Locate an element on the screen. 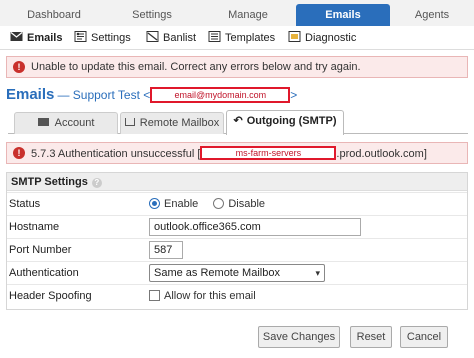 Image resolution: width=474 pixels, height=358 pixels. tab-outgoing-smtp: ↶ Outgoing (SMTP) is located at coordinates (285, 122).